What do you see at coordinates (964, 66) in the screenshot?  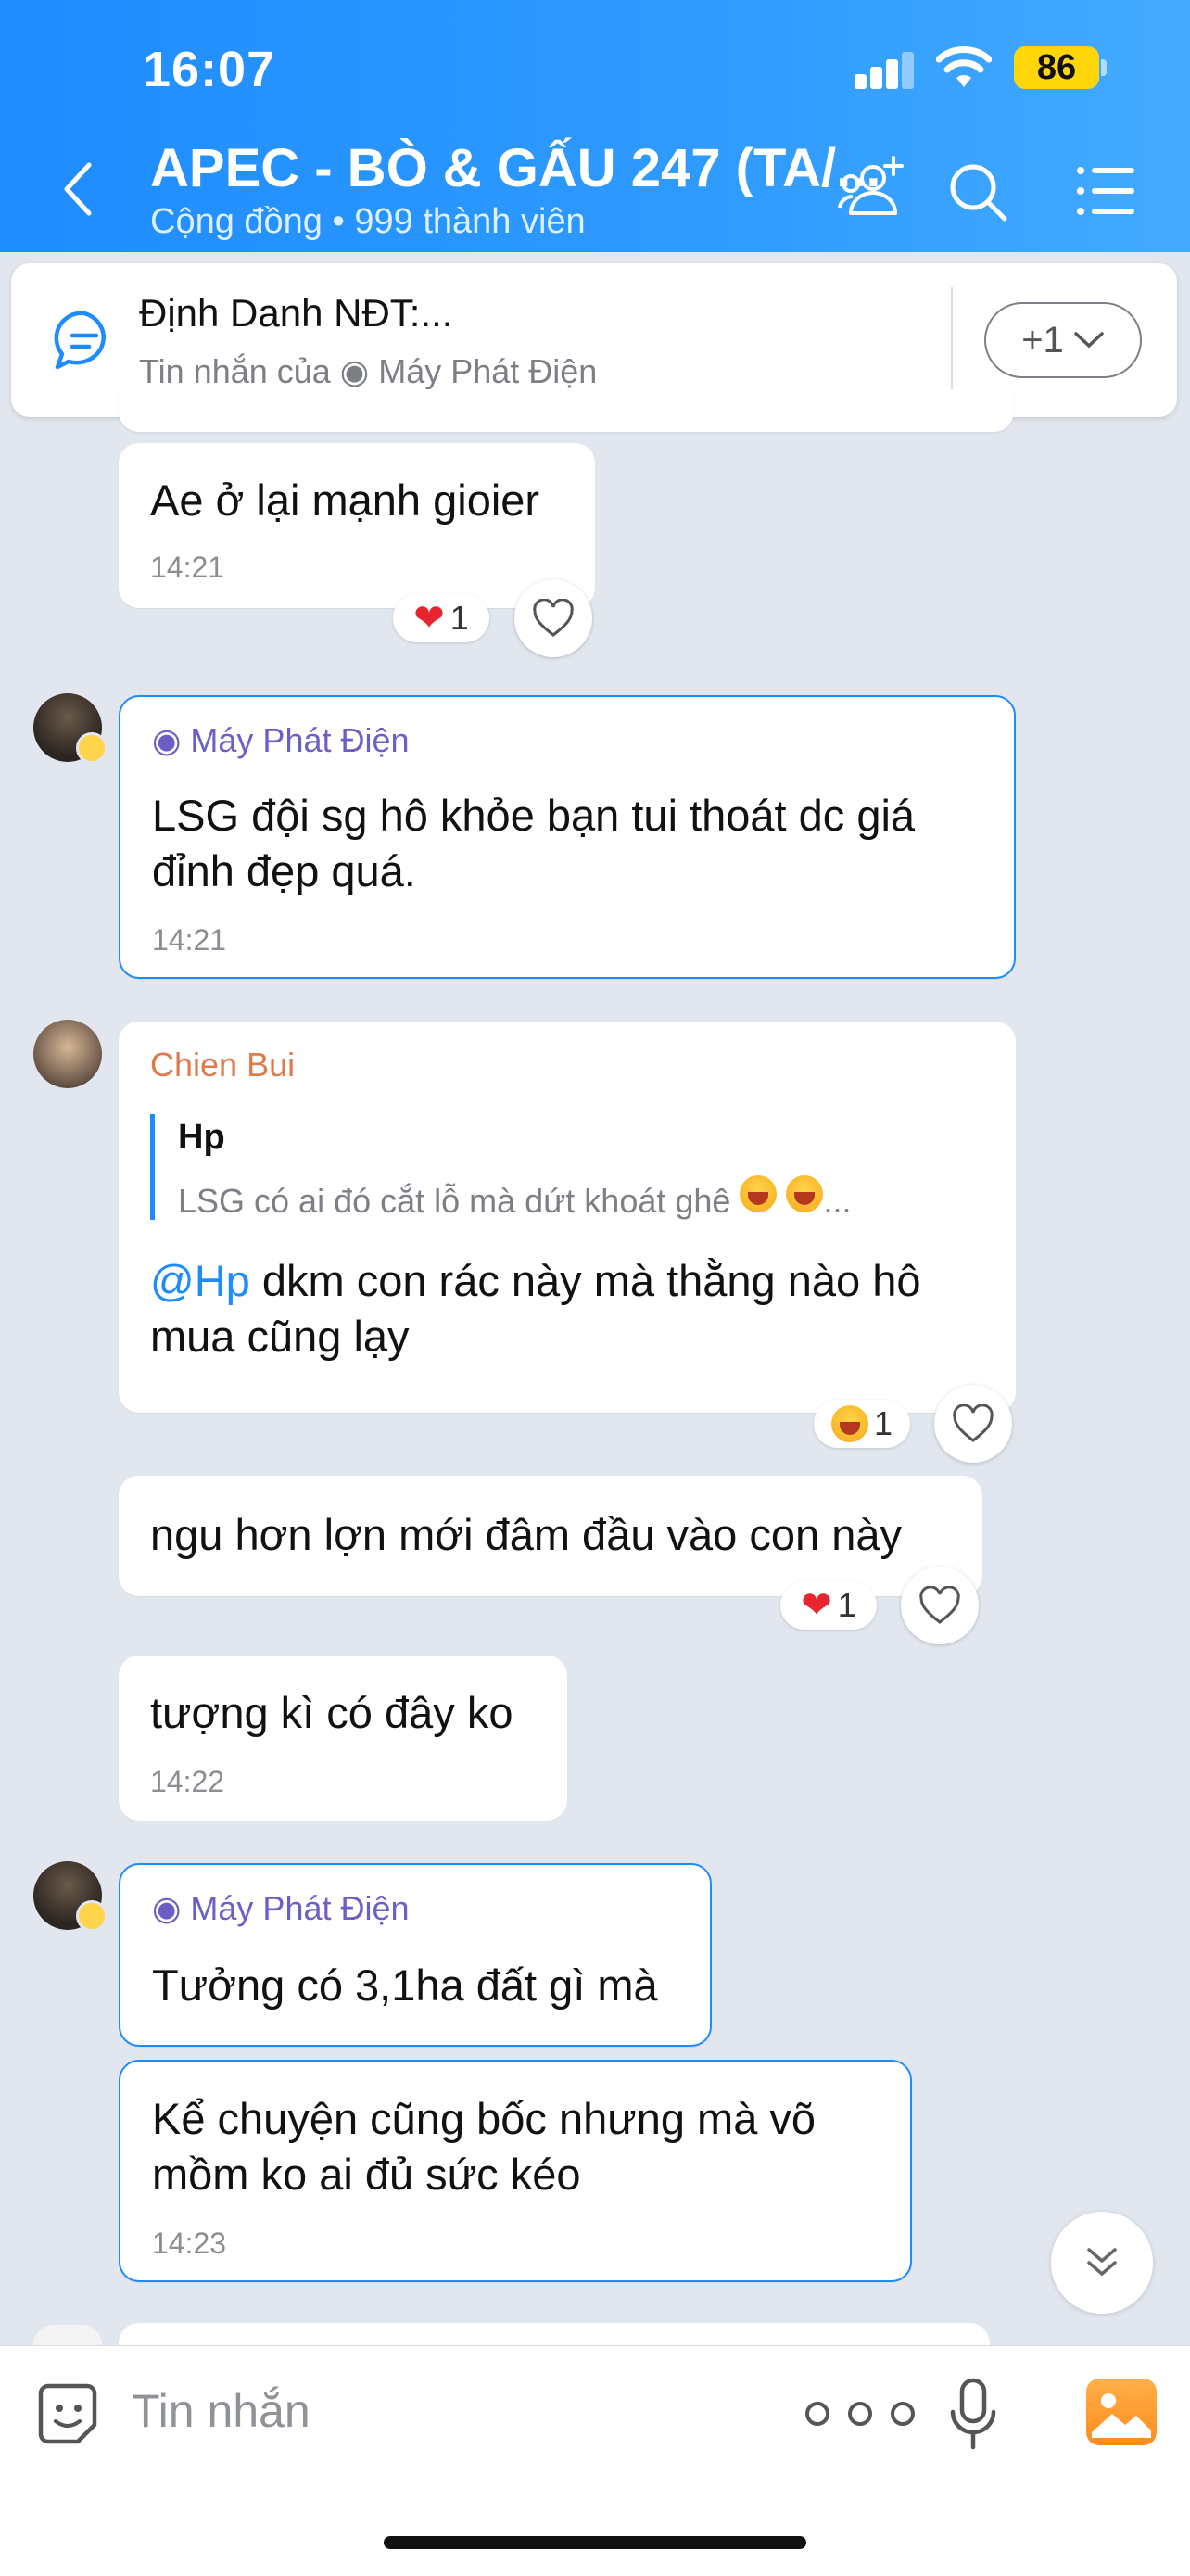 I see `wifi-icon` at bounding box center [964, 66].